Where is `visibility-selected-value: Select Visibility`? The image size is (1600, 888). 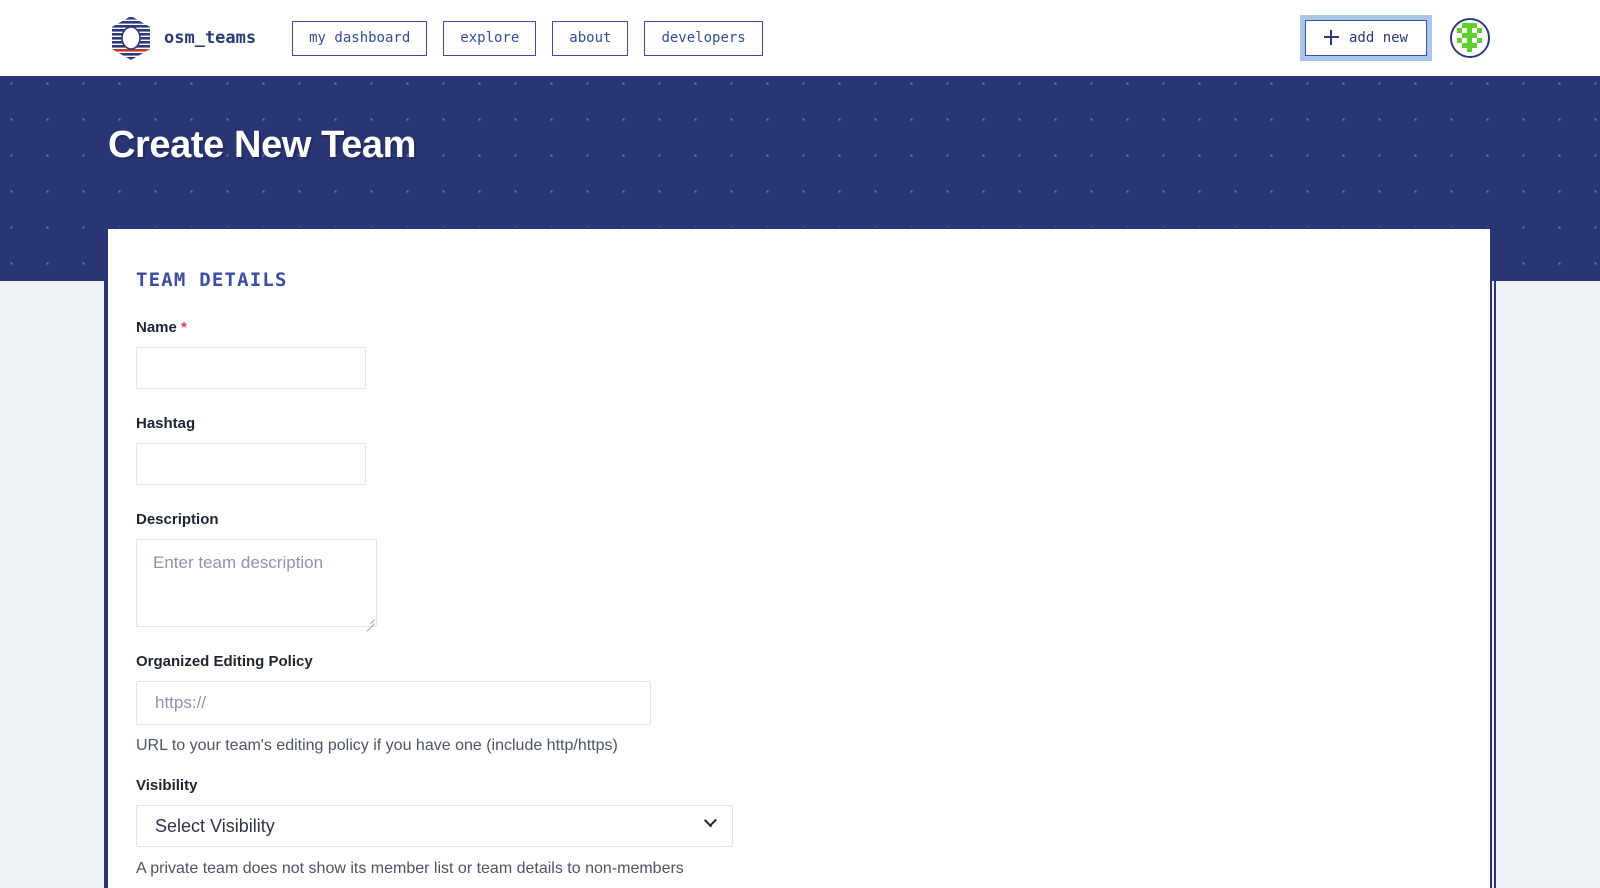 visibility-selected-value: Select Visibility is located at coordinates (215, 825).